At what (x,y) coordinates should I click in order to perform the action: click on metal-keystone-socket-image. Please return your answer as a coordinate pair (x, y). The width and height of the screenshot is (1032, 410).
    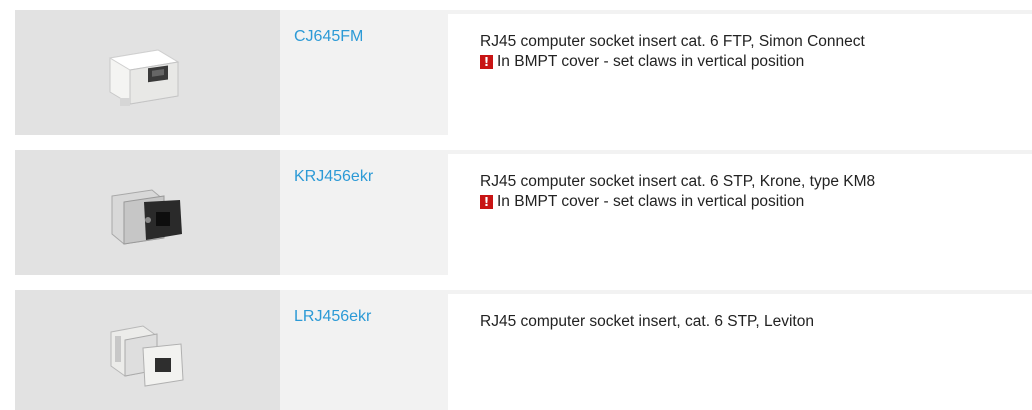
    Looking at the image, I should click on (147, 356).